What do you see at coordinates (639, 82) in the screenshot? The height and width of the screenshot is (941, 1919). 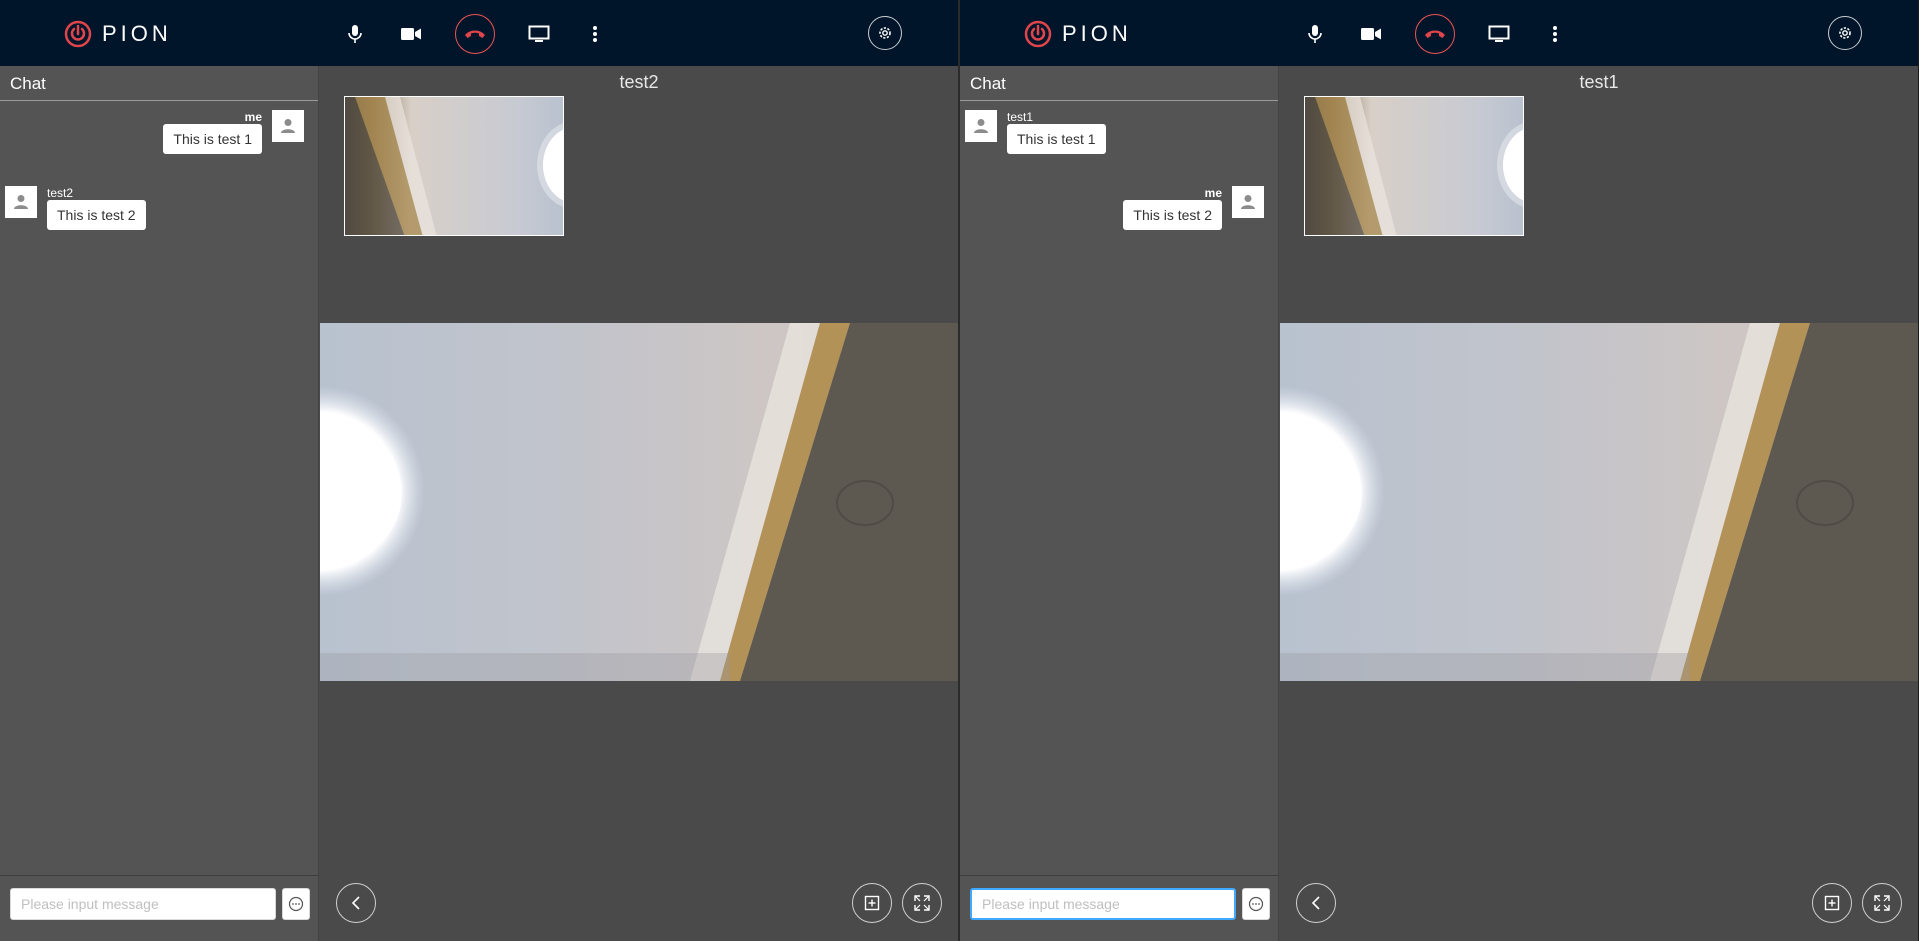 I see `peer-name: test2` at bounding box center [639, 82].